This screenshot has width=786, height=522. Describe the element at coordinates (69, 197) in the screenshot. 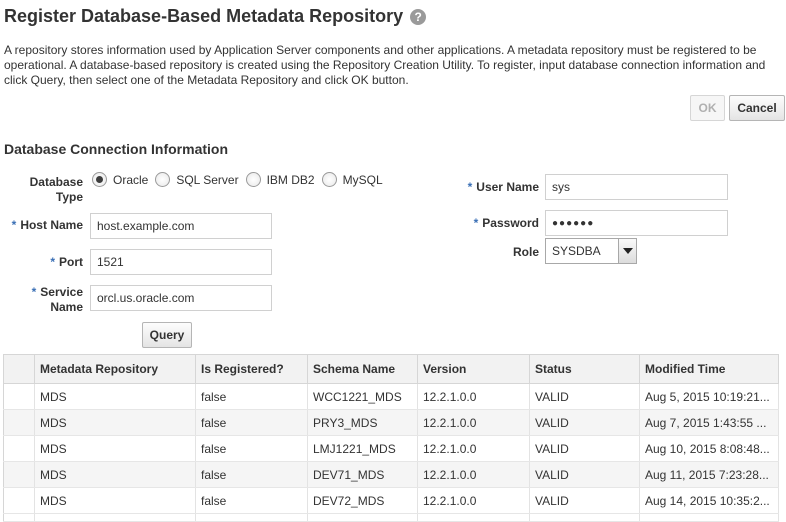

I see `database-type-label-line2: Type` at that location.